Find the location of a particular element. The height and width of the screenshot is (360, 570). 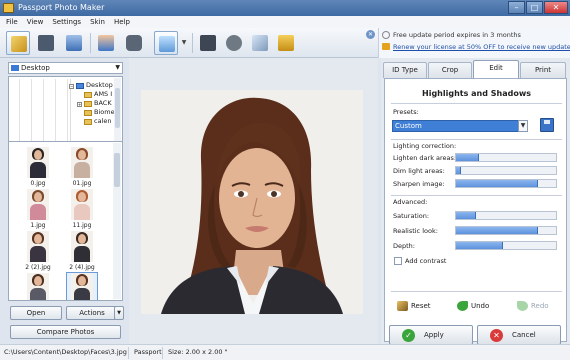

maximize-button: □ is located at coordinates (534, 7).